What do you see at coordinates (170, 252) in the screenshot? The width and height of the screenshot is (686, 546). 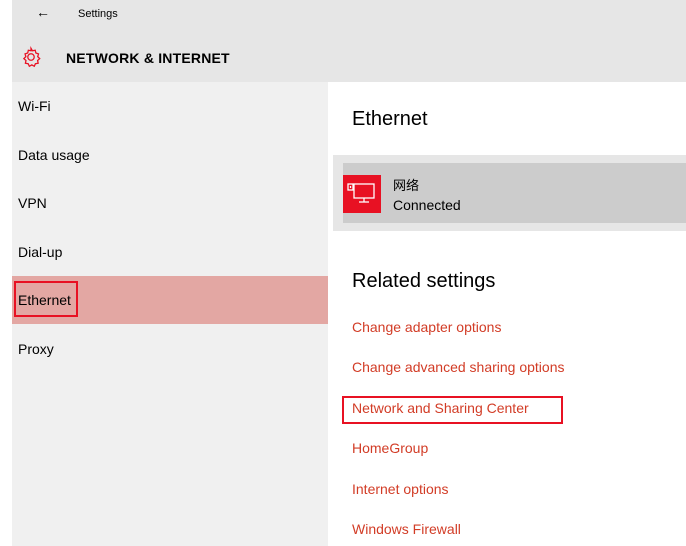 I see `sidebar-item-dial-up: Dial-up` at bounding box center [170, 252].